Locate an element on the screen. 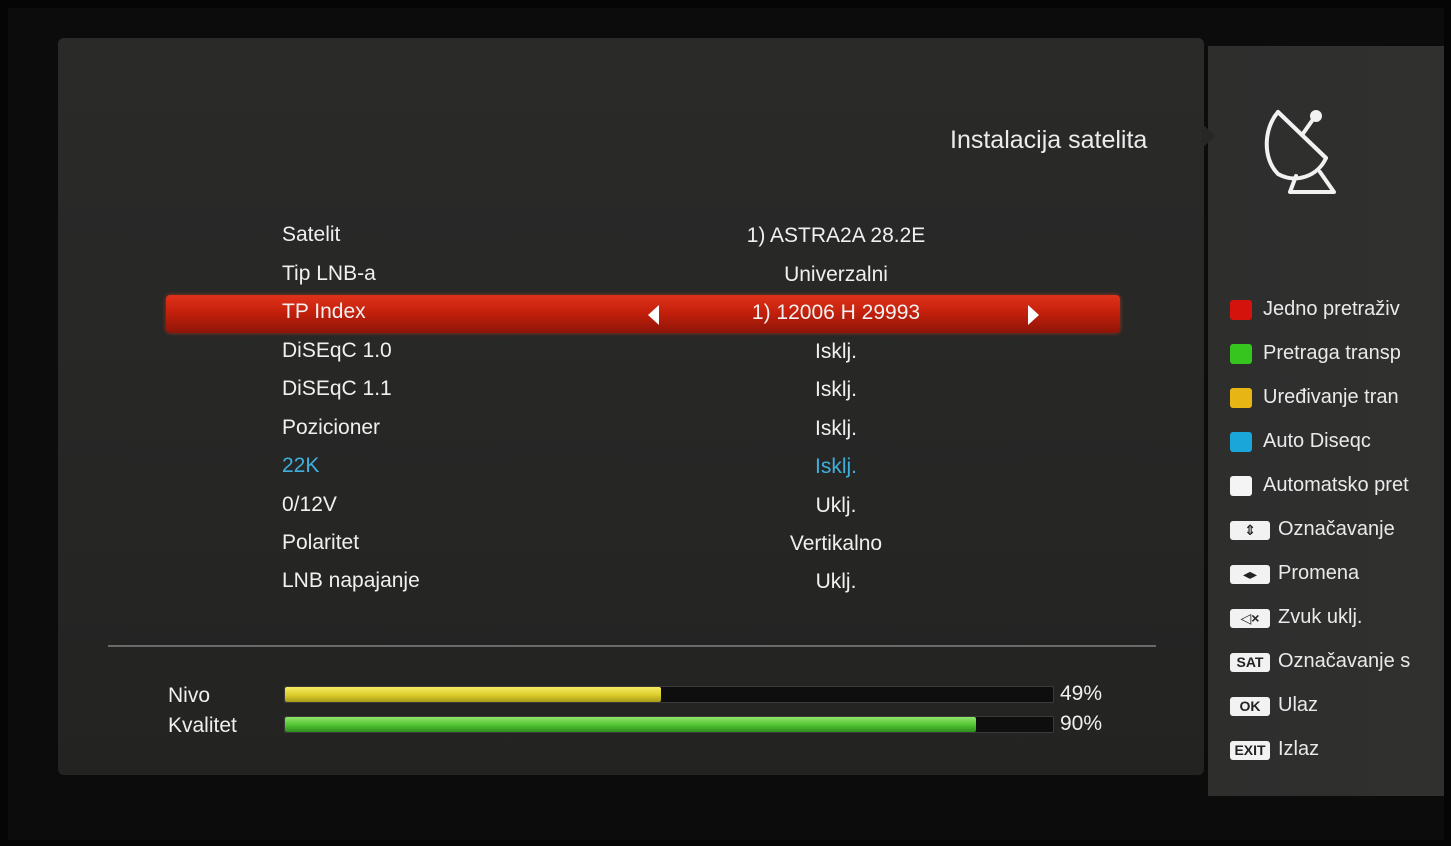 This screenshot has width=1451, height=846. legend-up-down-select: ⇕ Označavanje is located at coordinates (1337, 531).